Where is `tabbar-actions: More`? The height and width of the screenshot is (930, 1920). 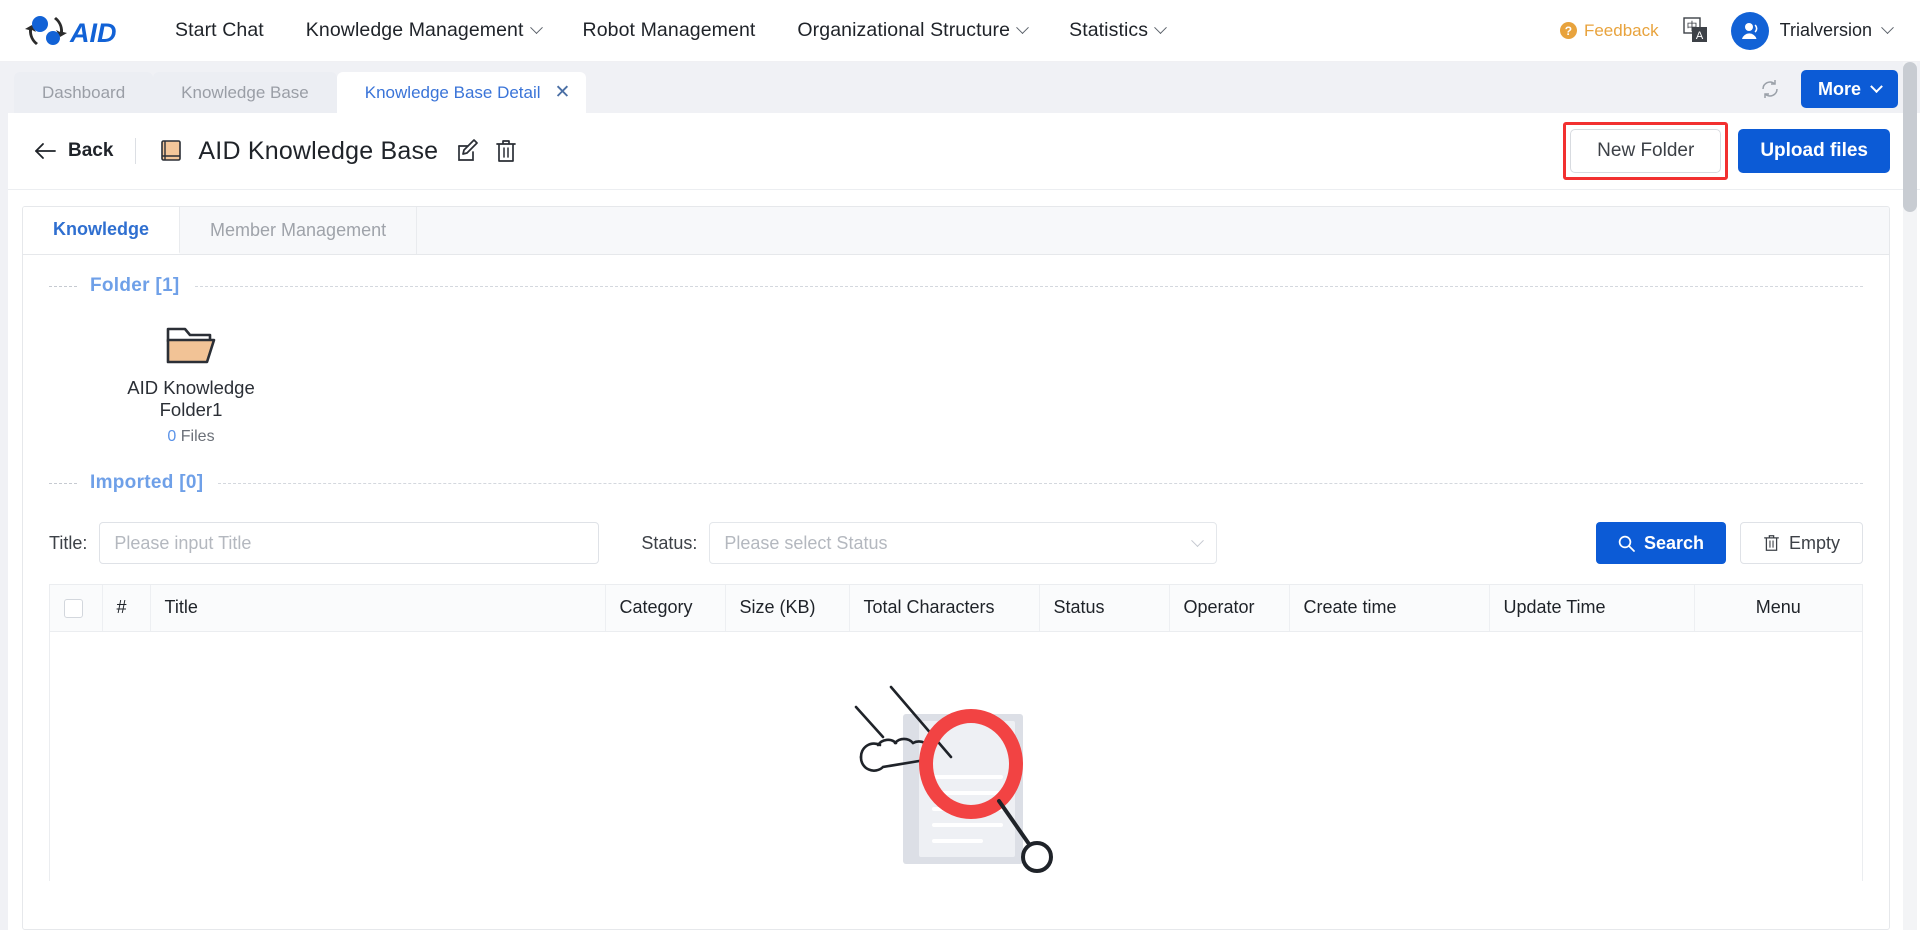 tabbar-actions: More is located at coordinates (1827, 91).